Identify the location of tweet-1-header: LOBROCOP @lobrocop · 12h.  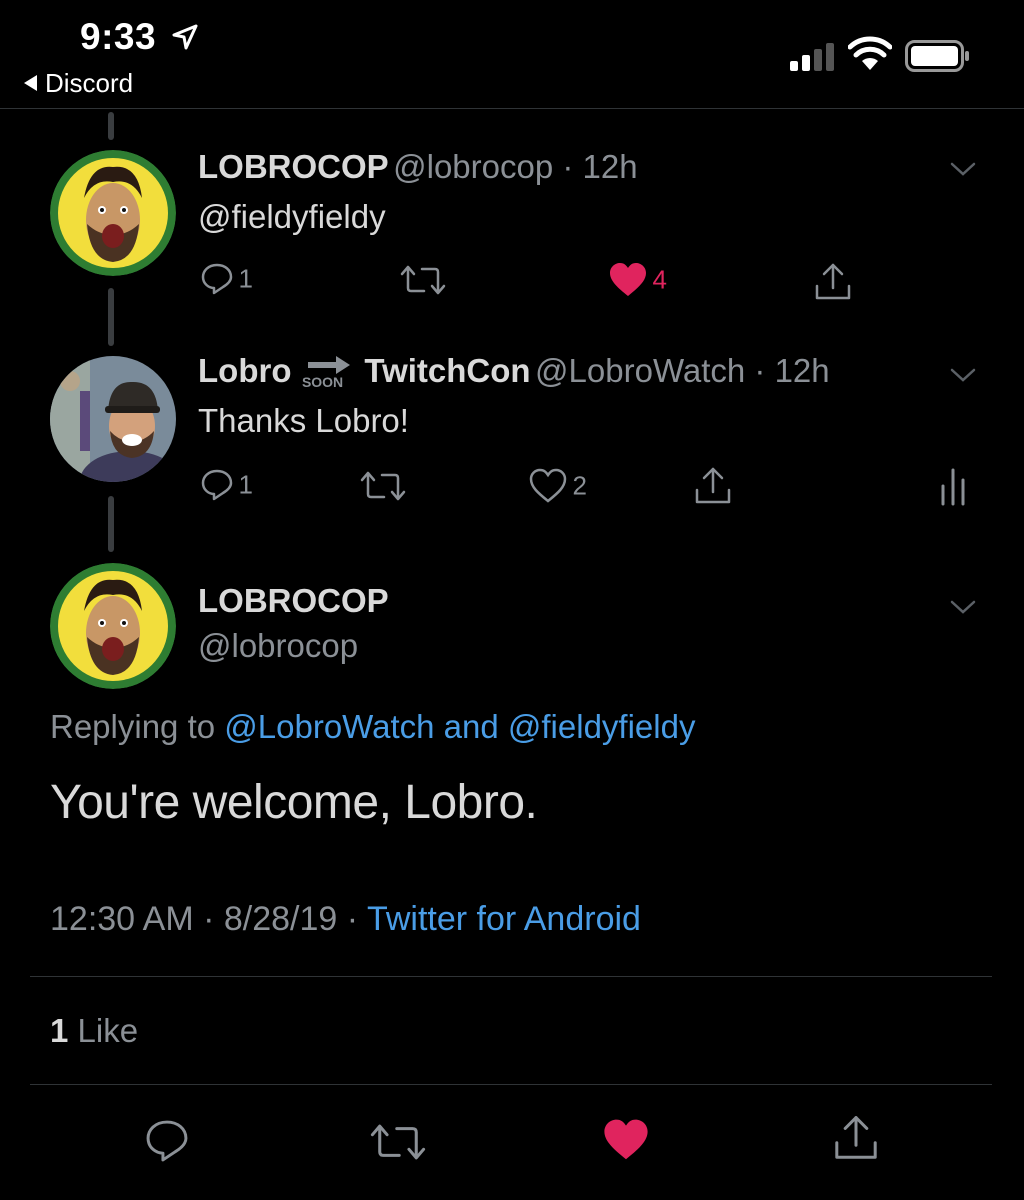
(418, 167).